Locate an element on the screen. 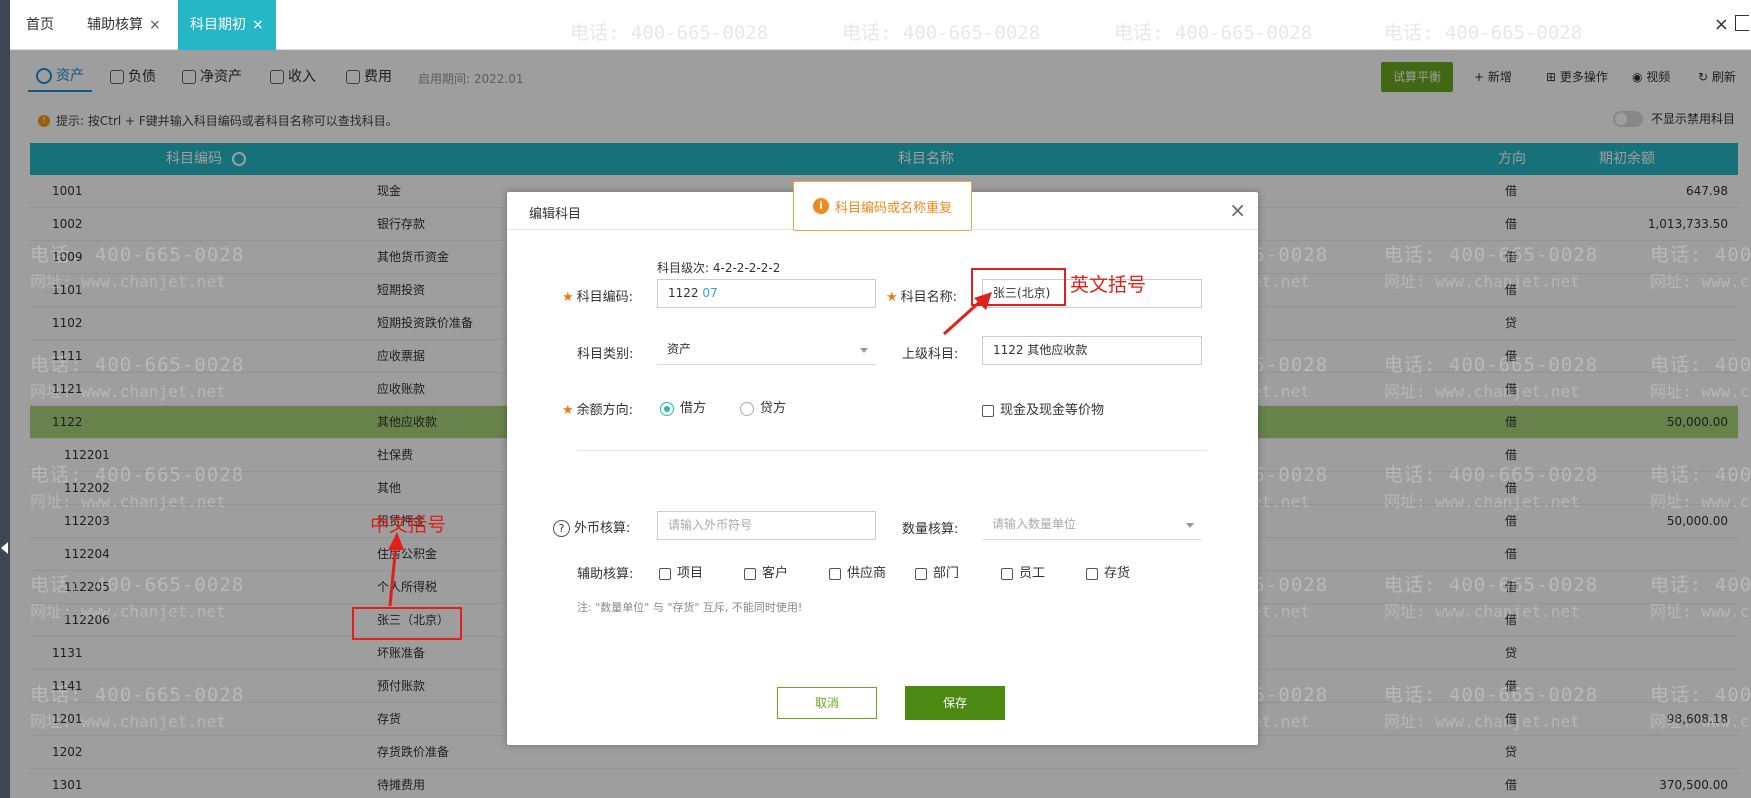  checkbox-label: 员工 is located at coordinates (1032, 573).